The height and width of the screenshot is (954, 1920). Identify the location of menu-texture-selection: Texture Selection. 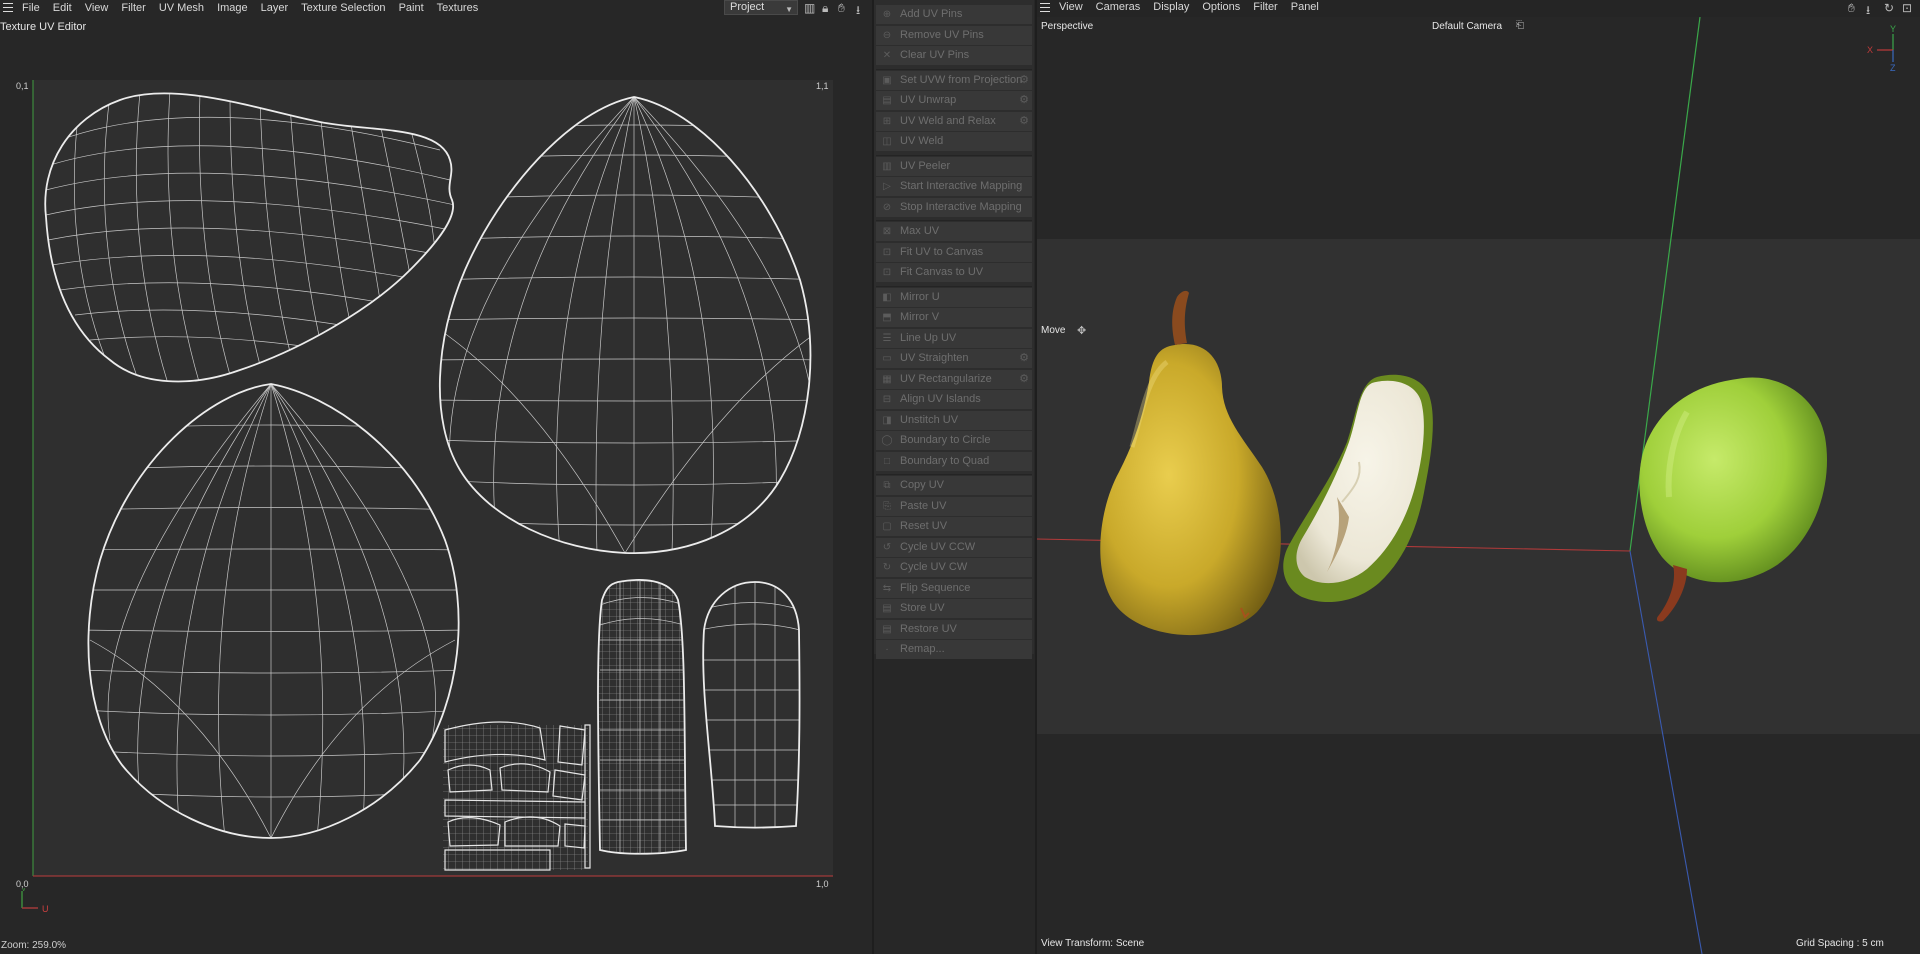
(343, 8).